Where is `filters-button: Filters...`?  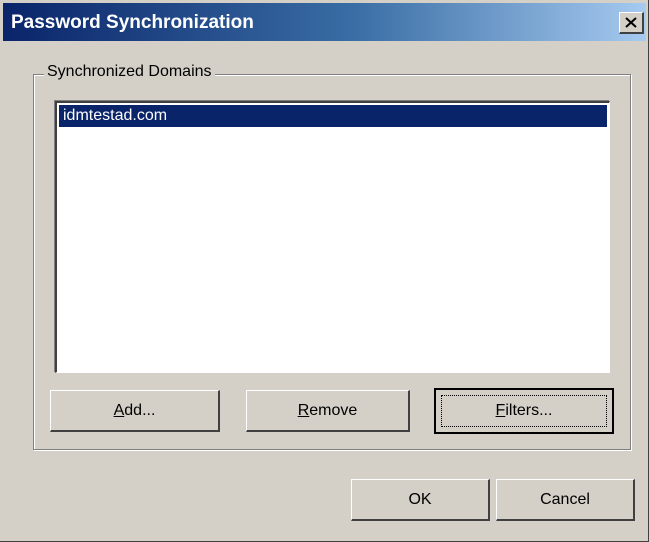
filters-button: Filters... is located at coordinates (524, 411).